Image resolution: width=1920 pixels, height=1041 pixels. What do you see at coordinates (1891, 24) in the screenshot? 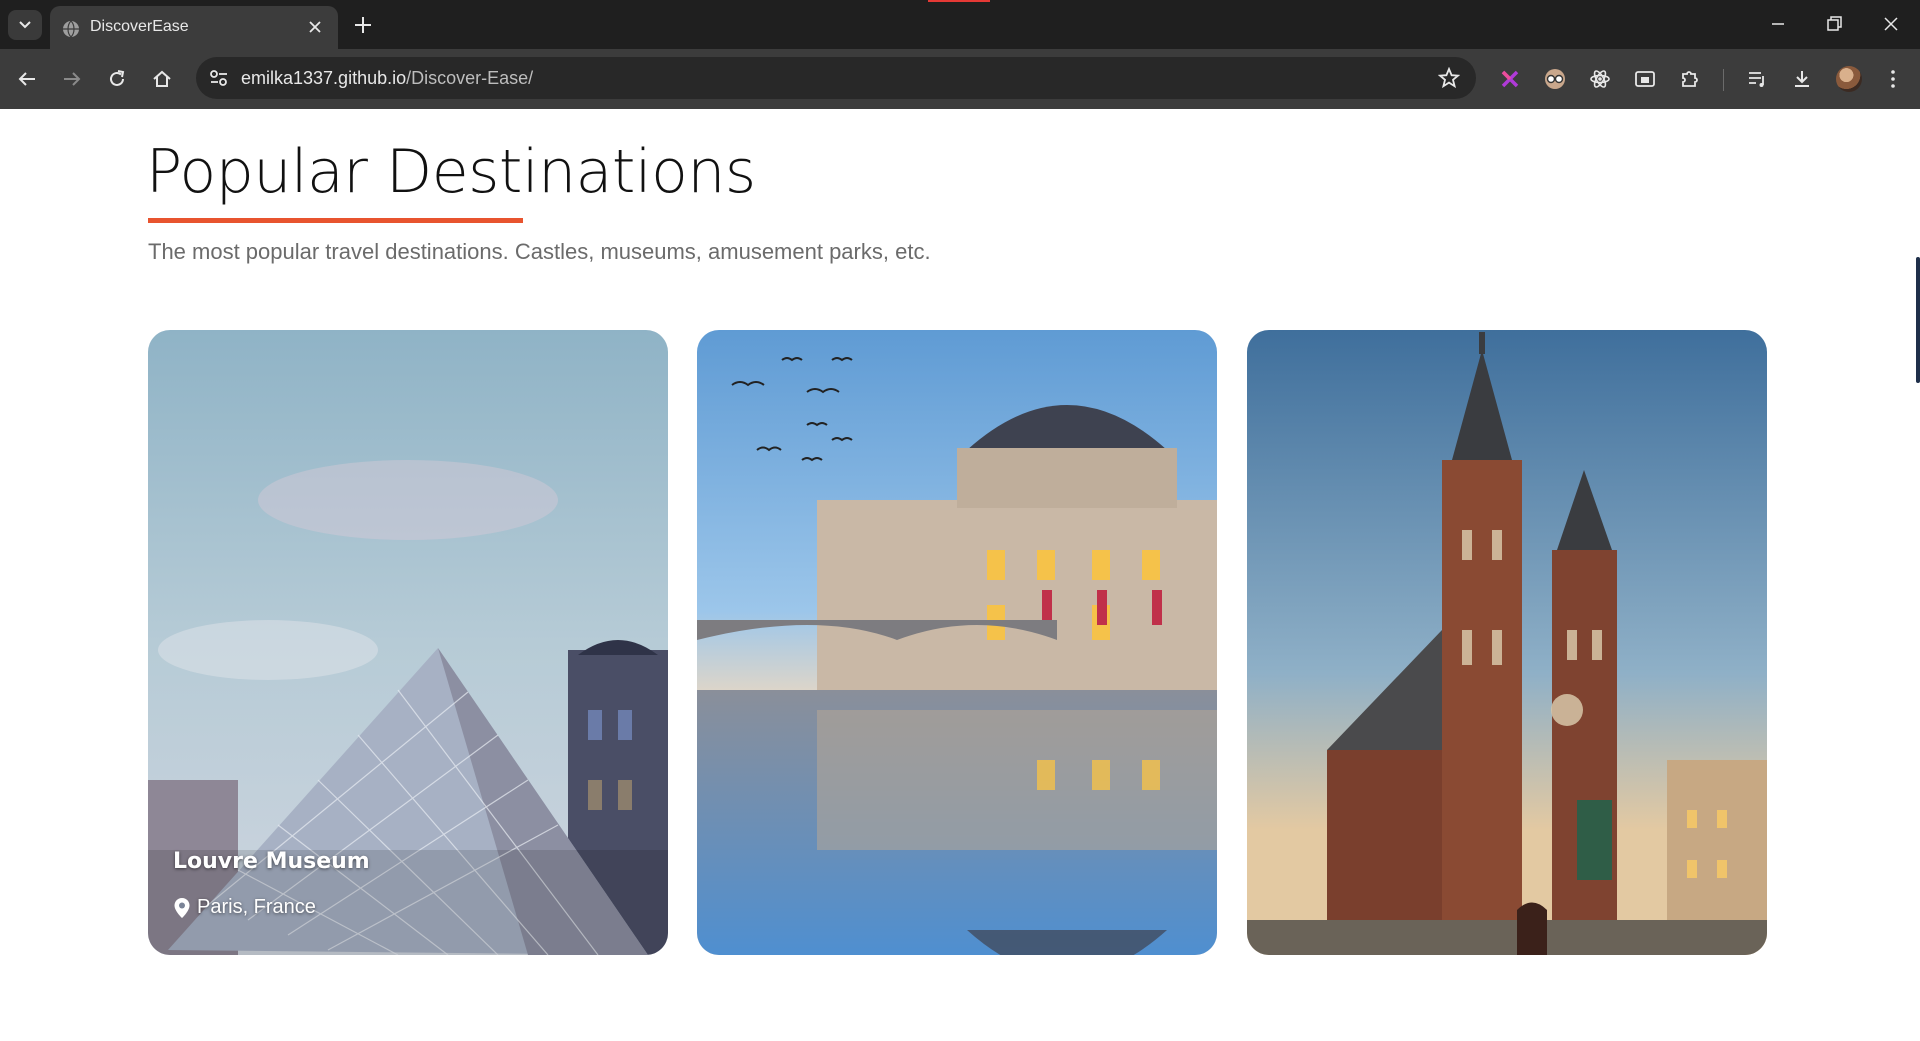
I see `window-close-icon` at bounding box center [1891, 24].